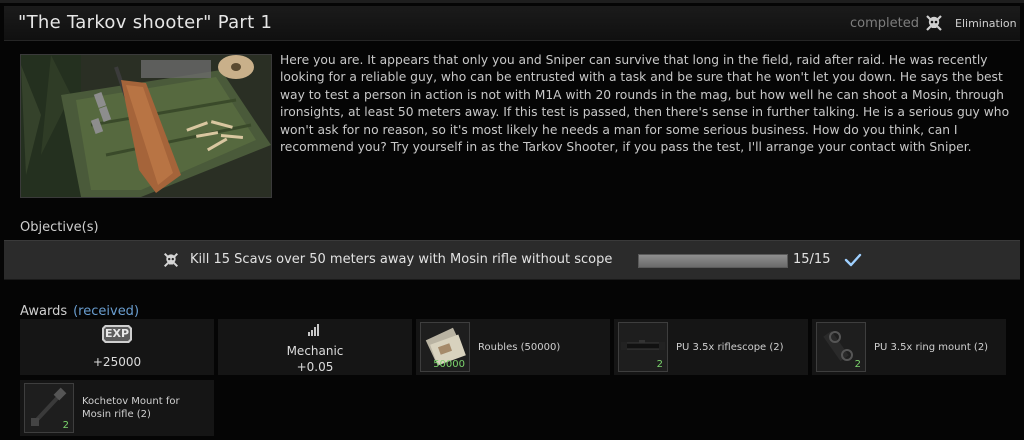 This screenshot has height=440, width=1024. What do you see at coordinates (315, 351) in the screenshot?
I see `reputation-trader: Mechanic` at bounding box center [315, 351].